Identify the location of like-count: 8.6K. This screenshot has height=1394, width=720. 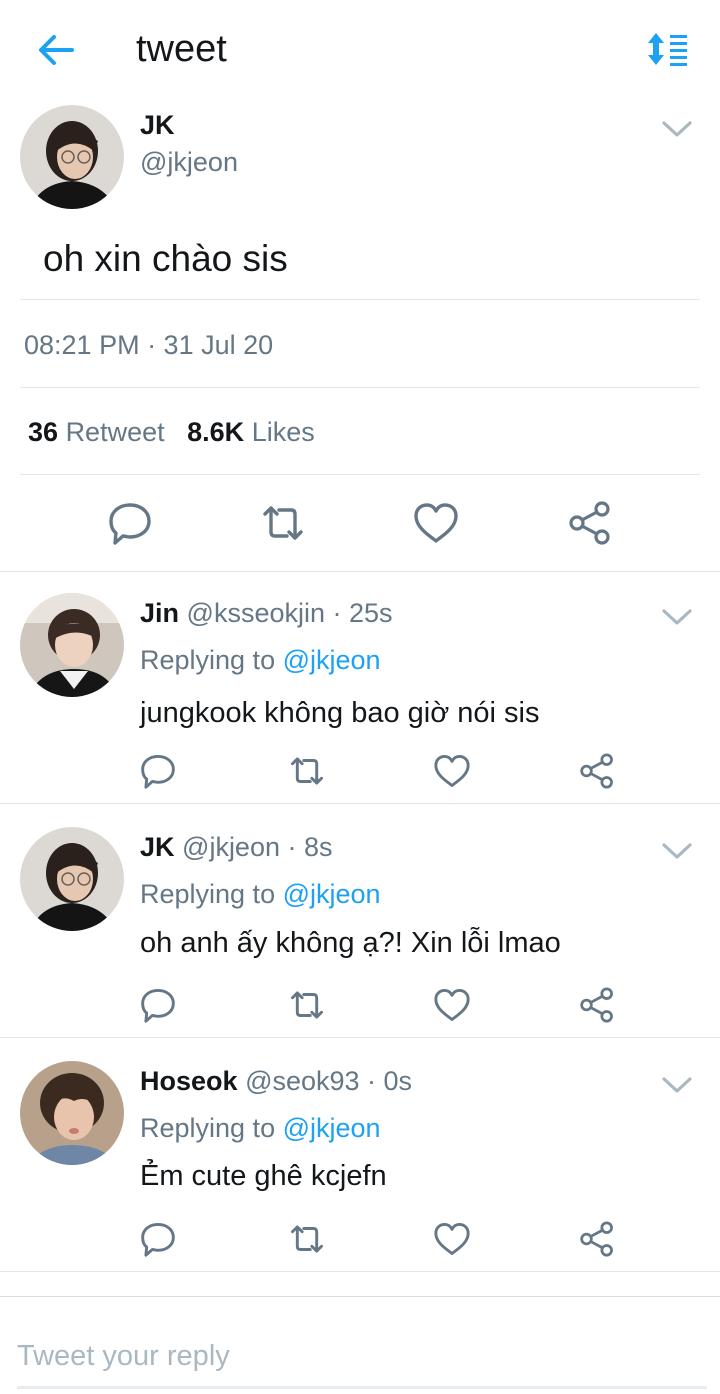
(216, 432).